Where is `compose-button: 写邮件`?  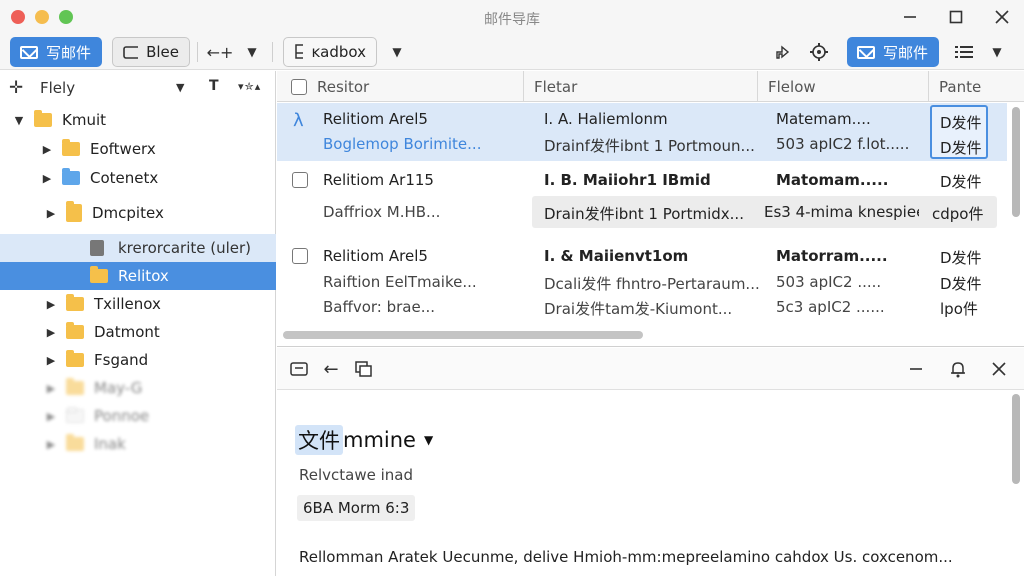 compose-button: 写邮件 is located at coordinates (56, 52).